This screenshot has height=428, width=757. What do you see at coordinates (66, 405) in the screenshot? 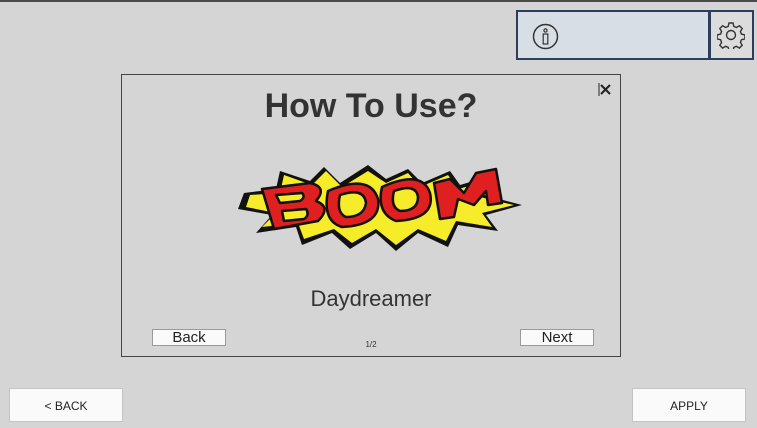
I see `back-button: < BACK` at bounding box center [66, 405].